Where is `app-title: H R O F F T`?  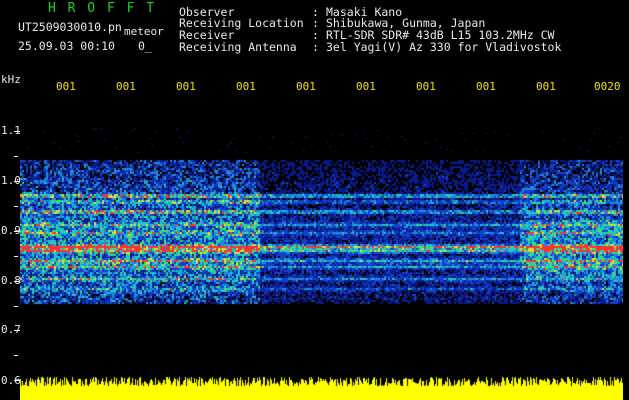 app-title: H R O F F T is located at coordinates (102, 8).